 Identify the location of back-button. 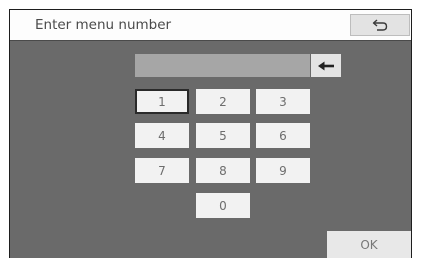
(380, 25).